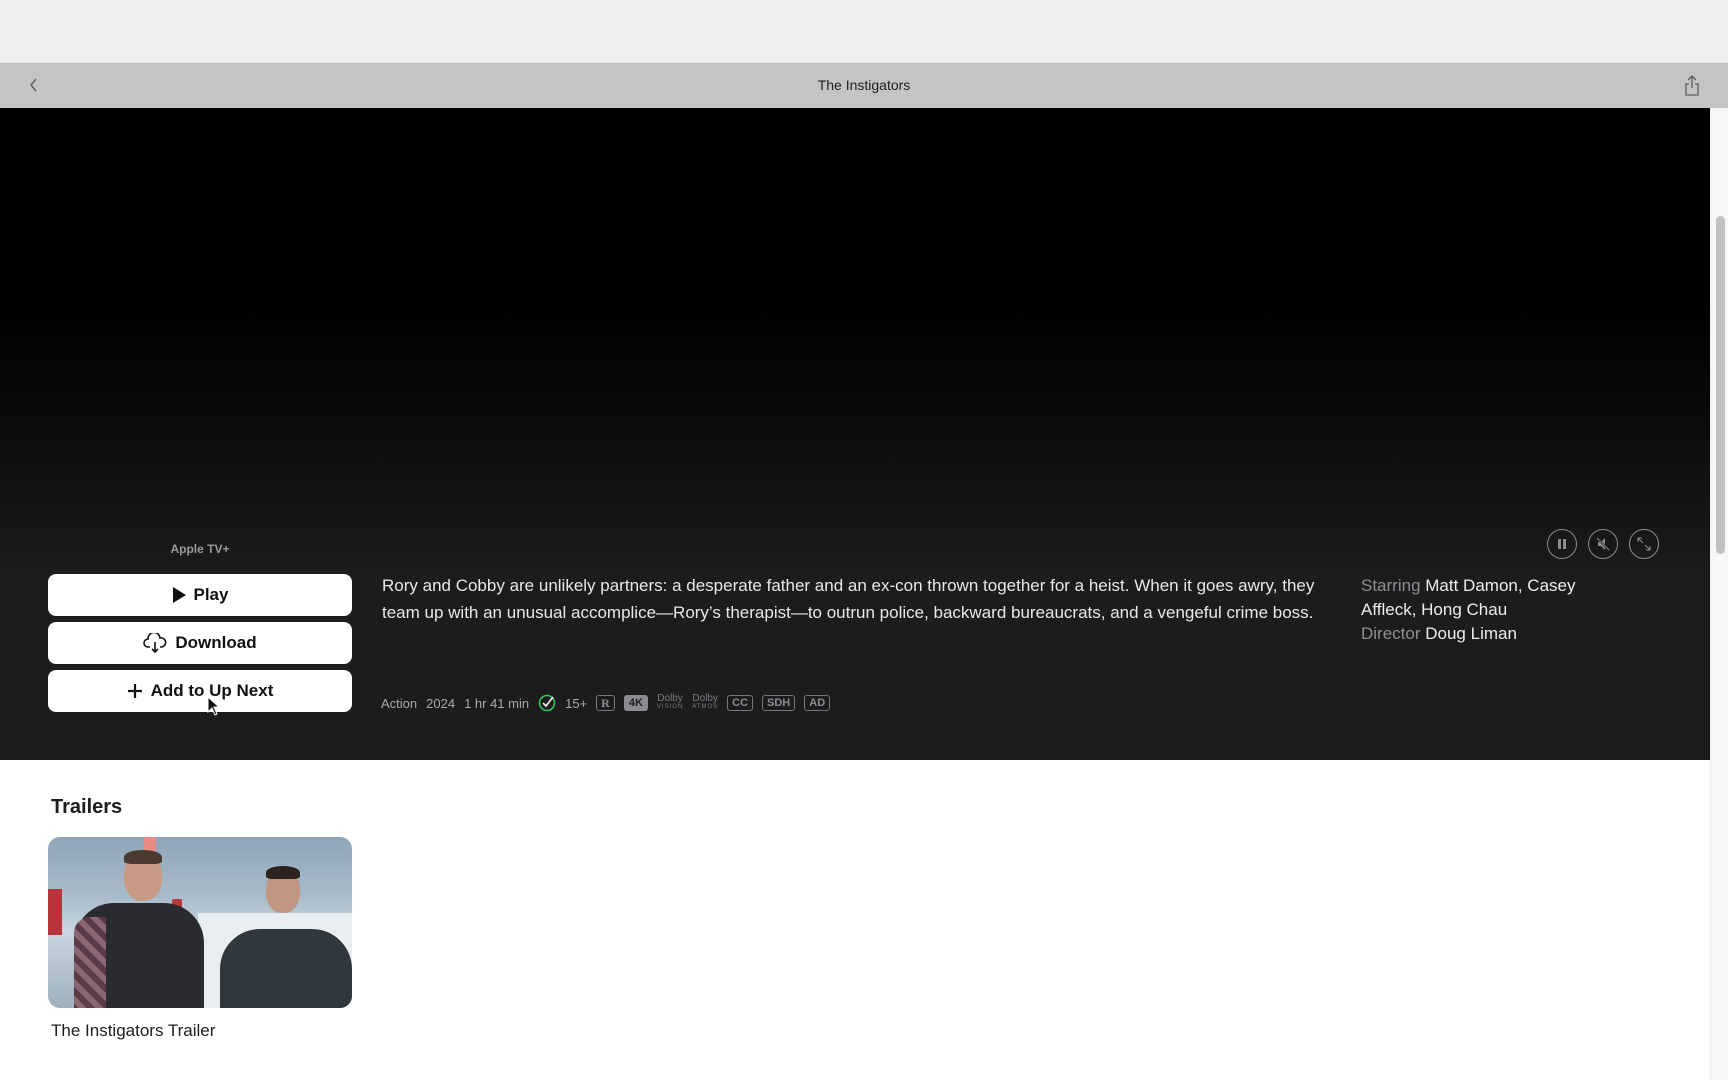 Image resolution: width=1728 pixels, height=1080 pixels. What do you see at coordinates (817, 703) in the screenshot?
I see `ad-badge: AD` at bounding box center [817, 703].